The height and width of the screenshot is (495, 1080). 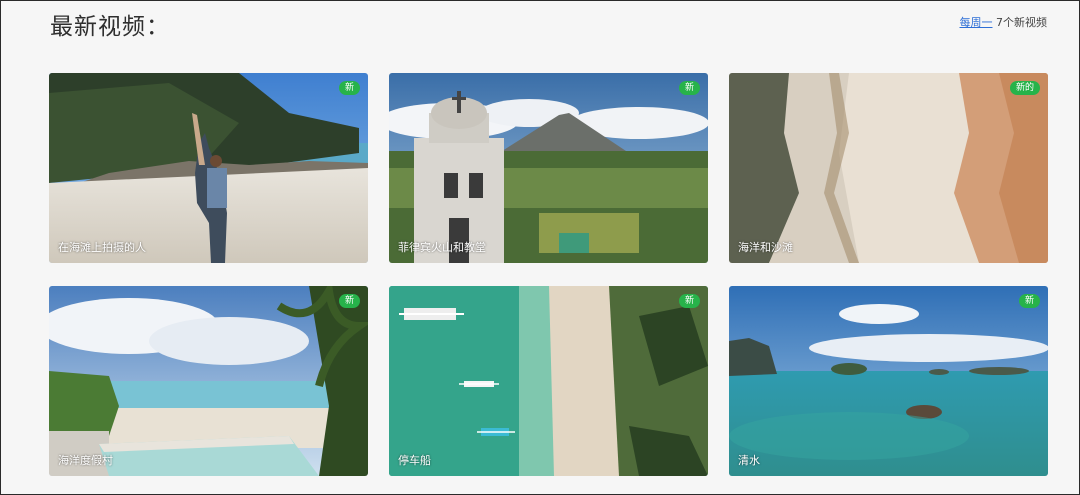 What do you see at coordinates (414, 460) in the screenshot?
I see `video-caption: 停车船` at bounding box center [414, 460].